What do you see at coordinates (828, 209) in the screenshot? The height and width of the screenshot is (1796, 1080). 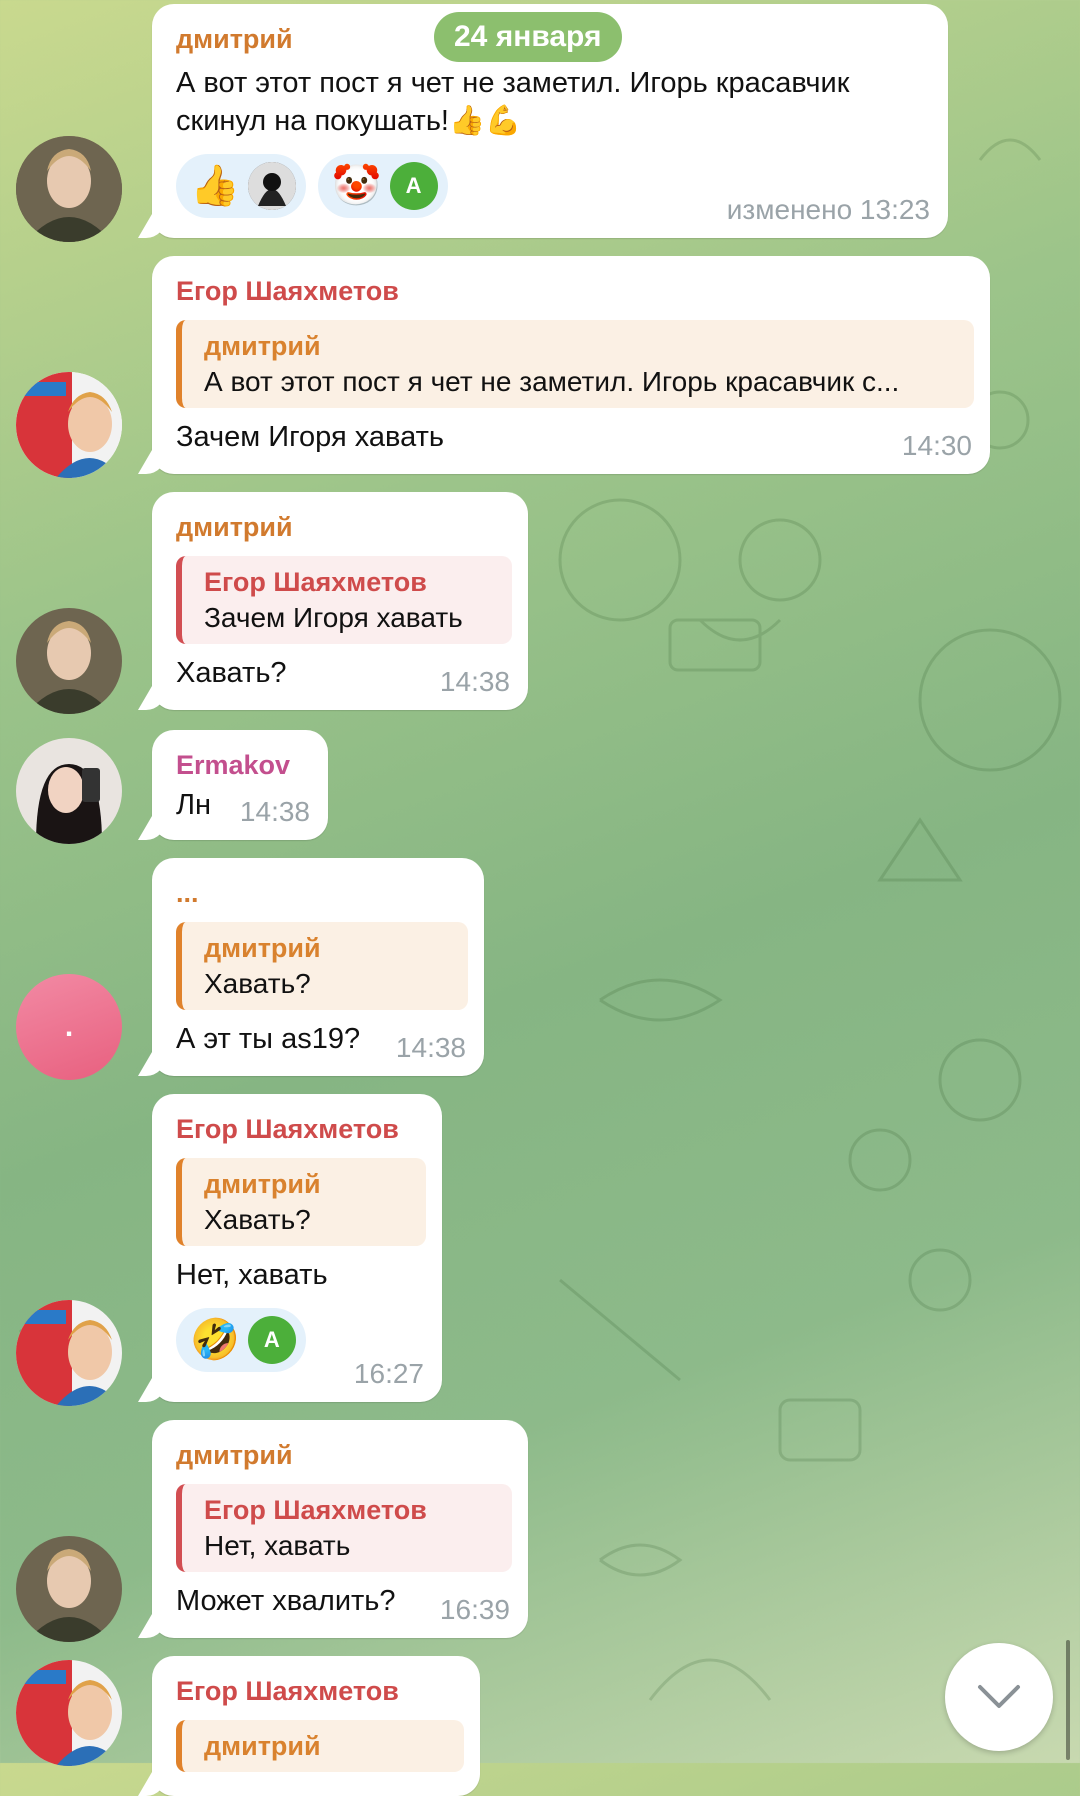 I see `message-time: изменено 13:23` at bounding box center [828, 209].